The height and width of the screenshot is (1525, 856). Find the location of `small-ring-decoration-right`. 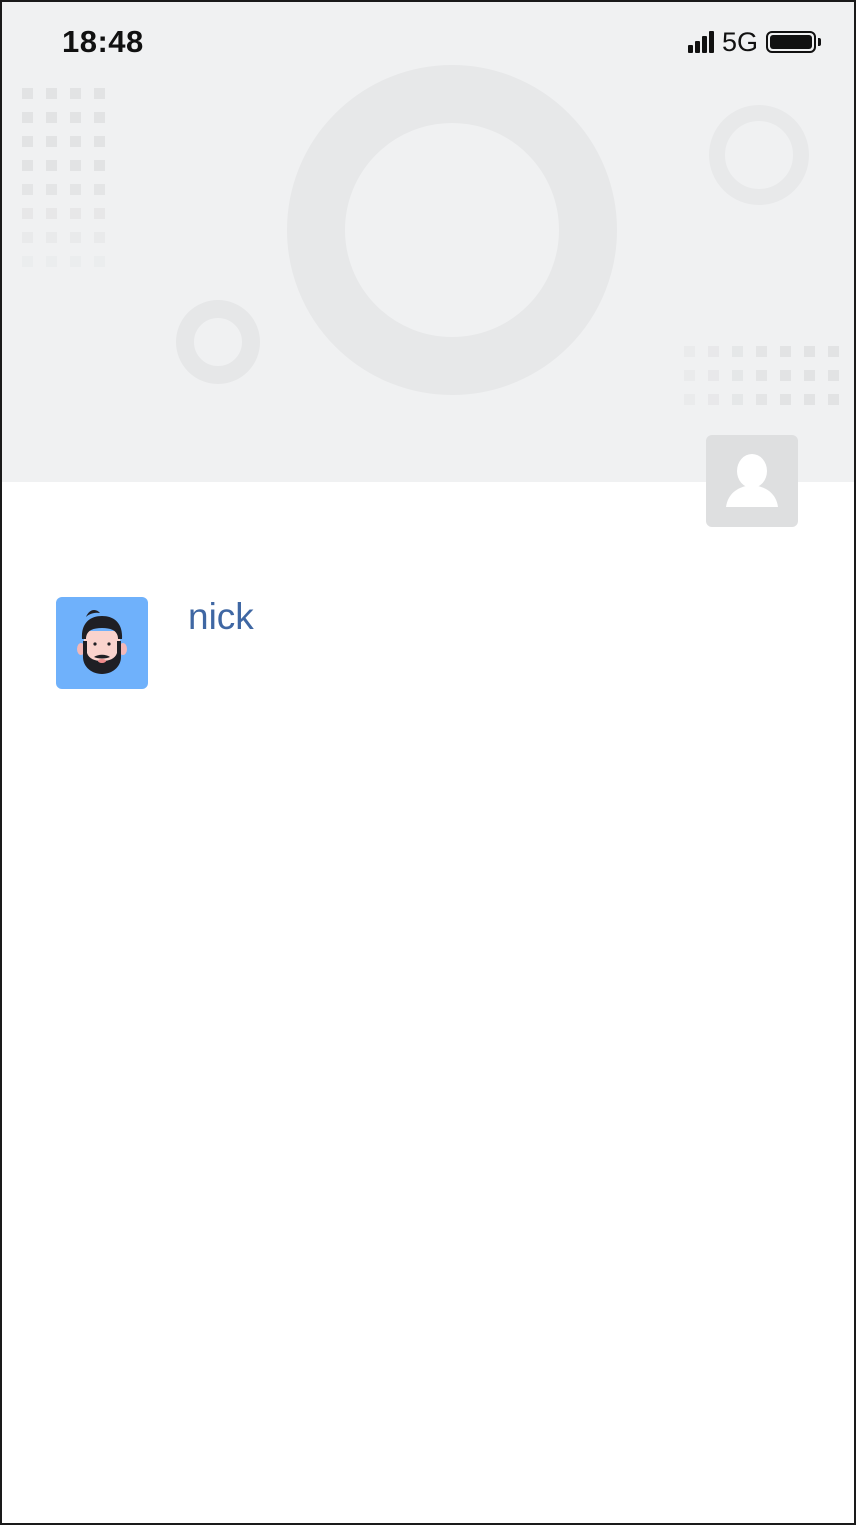

small-ring-decoration-right is located at coordinates (759, 155).